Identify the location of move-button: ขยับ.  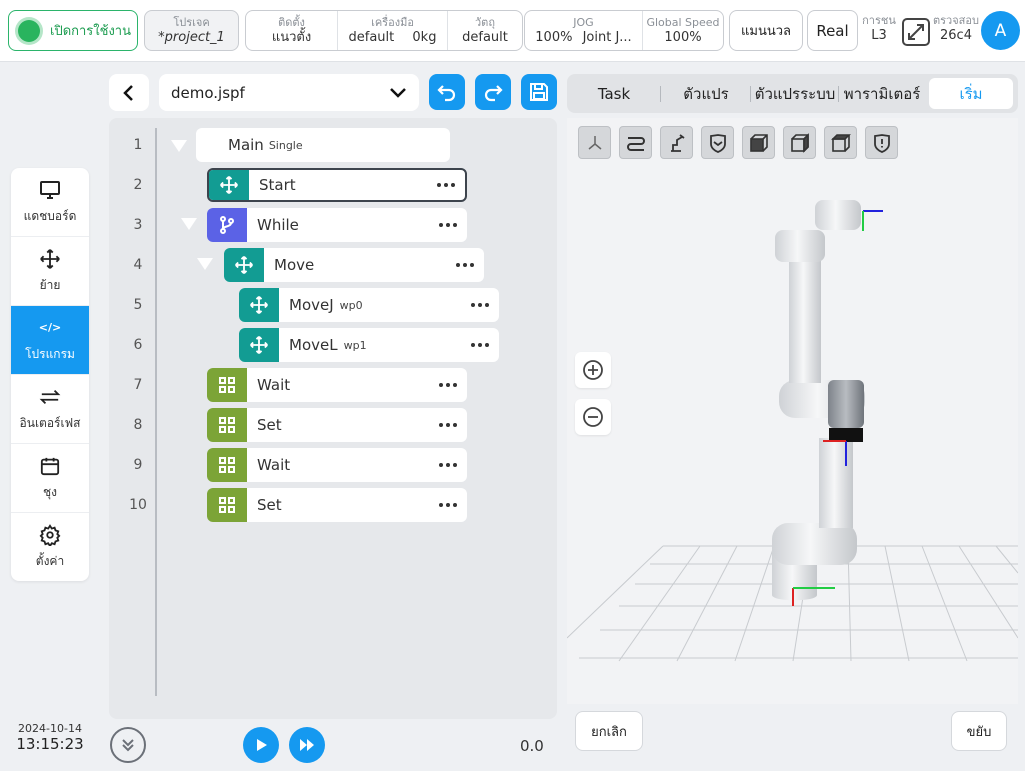
(979, 731).